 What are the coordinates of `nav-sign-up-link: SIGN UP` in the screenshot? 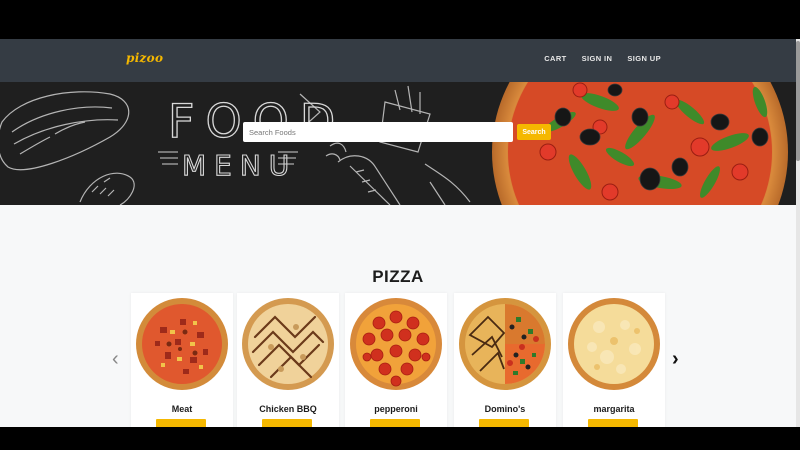 It's located at (644, 58).